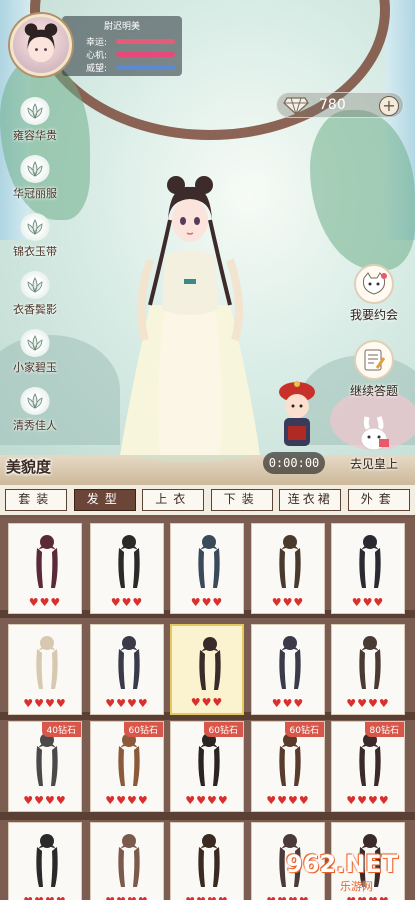 This screenshot has height=900, width=415. Describe the element at coordinates (378, 500) in the screenshot. I see `tab-coat: 外套` at that location.